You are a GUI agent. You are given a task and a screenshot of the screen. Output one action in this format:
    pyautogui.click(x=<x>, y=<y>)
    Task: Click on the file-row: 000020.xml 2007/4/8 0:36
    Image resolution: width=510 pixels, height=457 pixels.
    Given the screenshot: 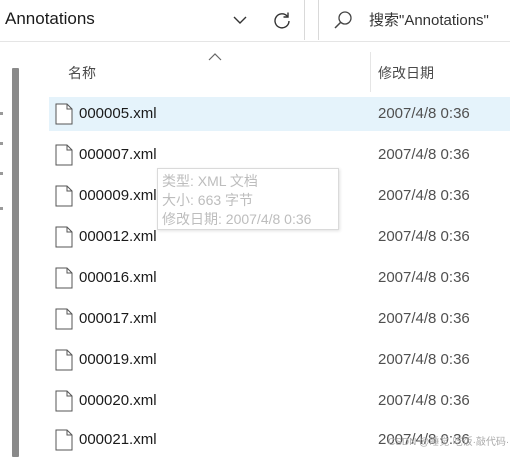 What is the action you would take?
    pyautogui.click(x=279, y=401)
    